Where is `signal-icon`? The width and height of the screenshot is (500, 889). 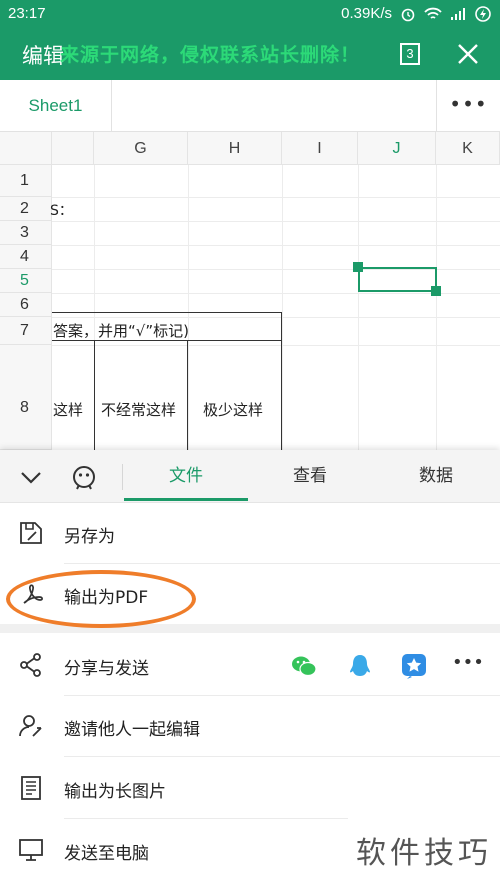
signal-icon is located at coordinates (458, 13).